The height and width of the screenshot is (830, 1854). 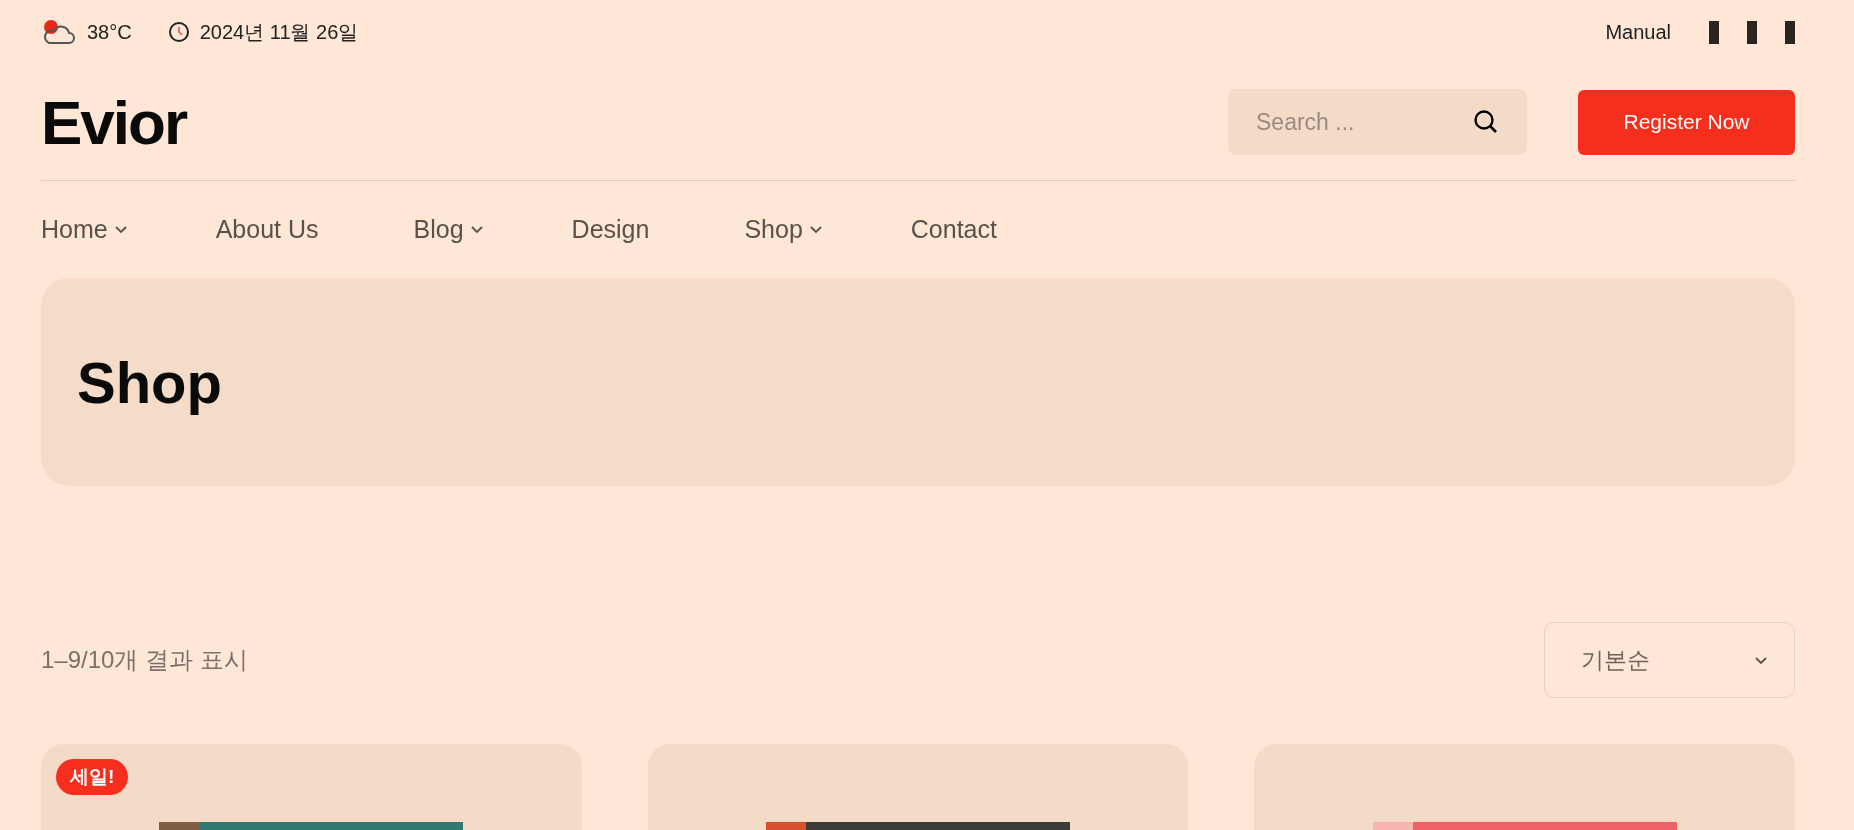 I want to click on date: 2024년 11월 26일, so click(x=279, y=32).